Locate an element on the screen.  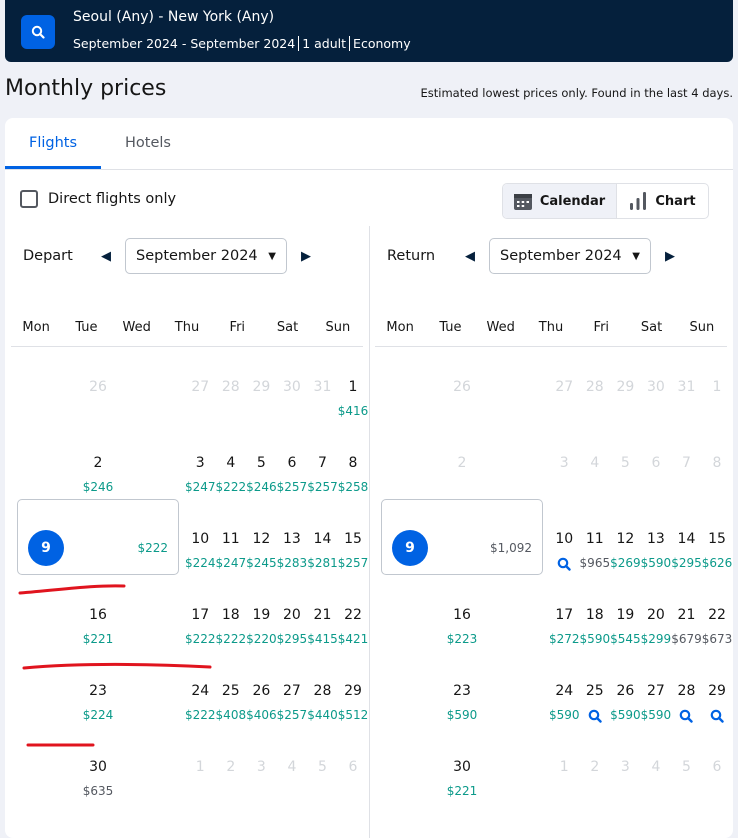
day-cell: 25 $408 is located at coordinates (231, 689).